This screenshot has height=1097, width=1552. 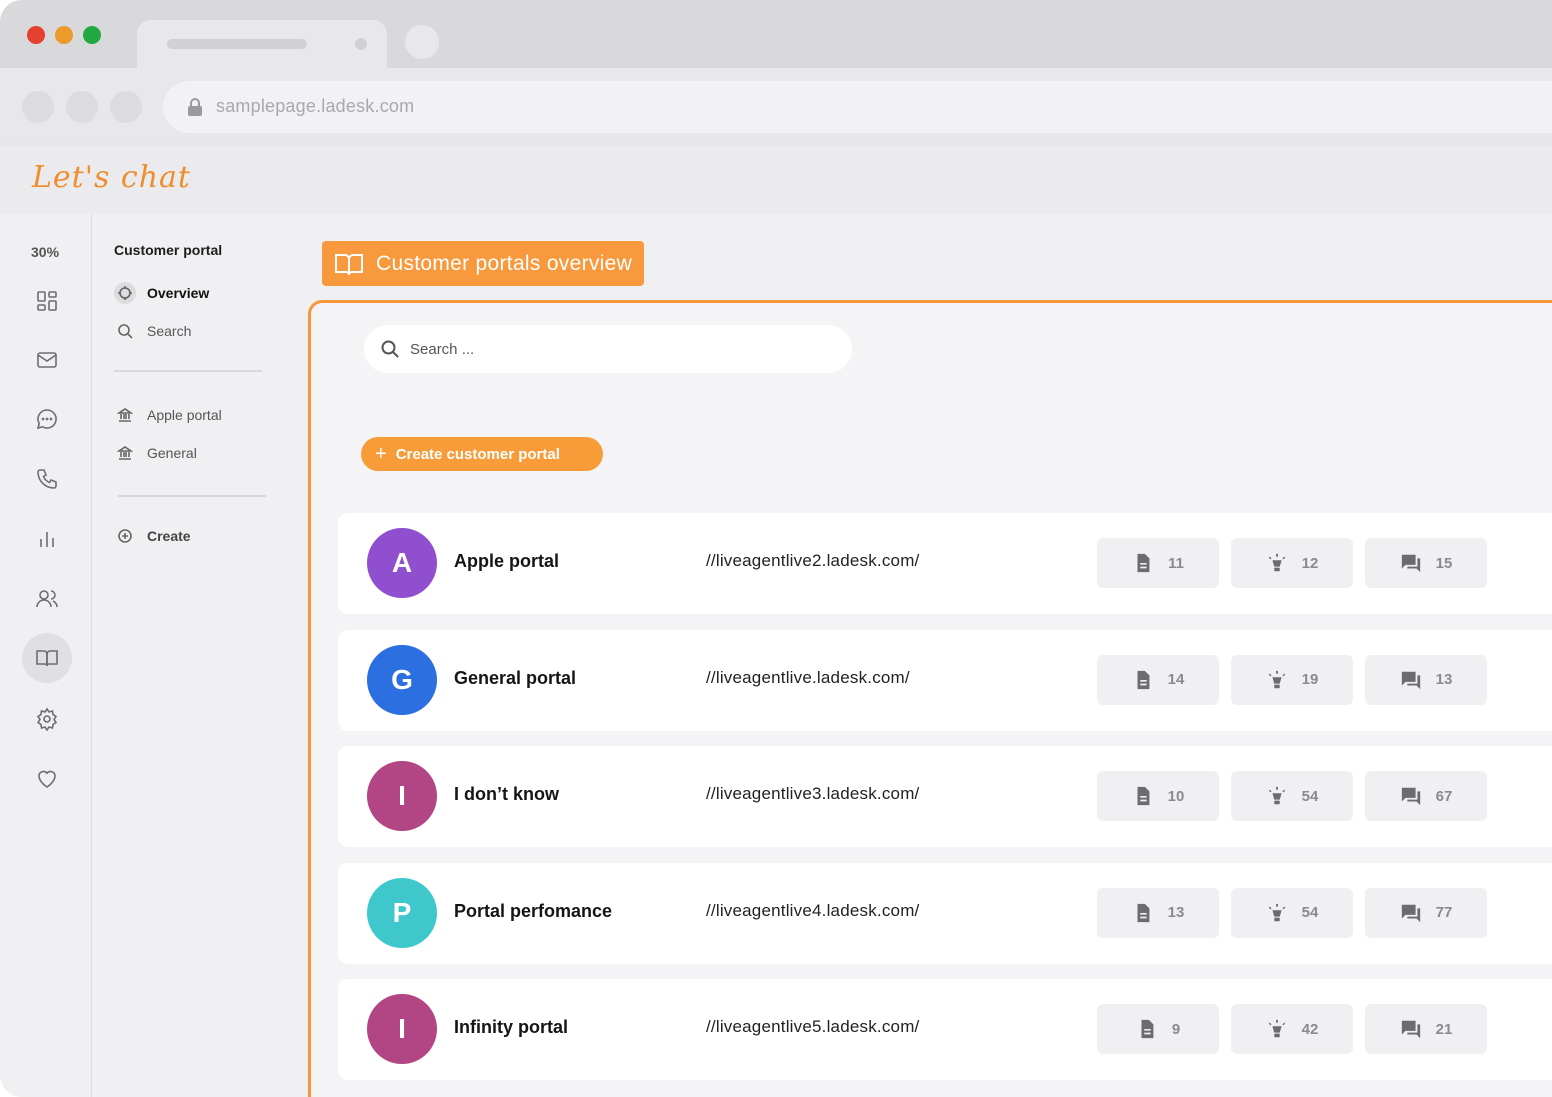 I want to click on chat-icon, so click(x=46, y=419).